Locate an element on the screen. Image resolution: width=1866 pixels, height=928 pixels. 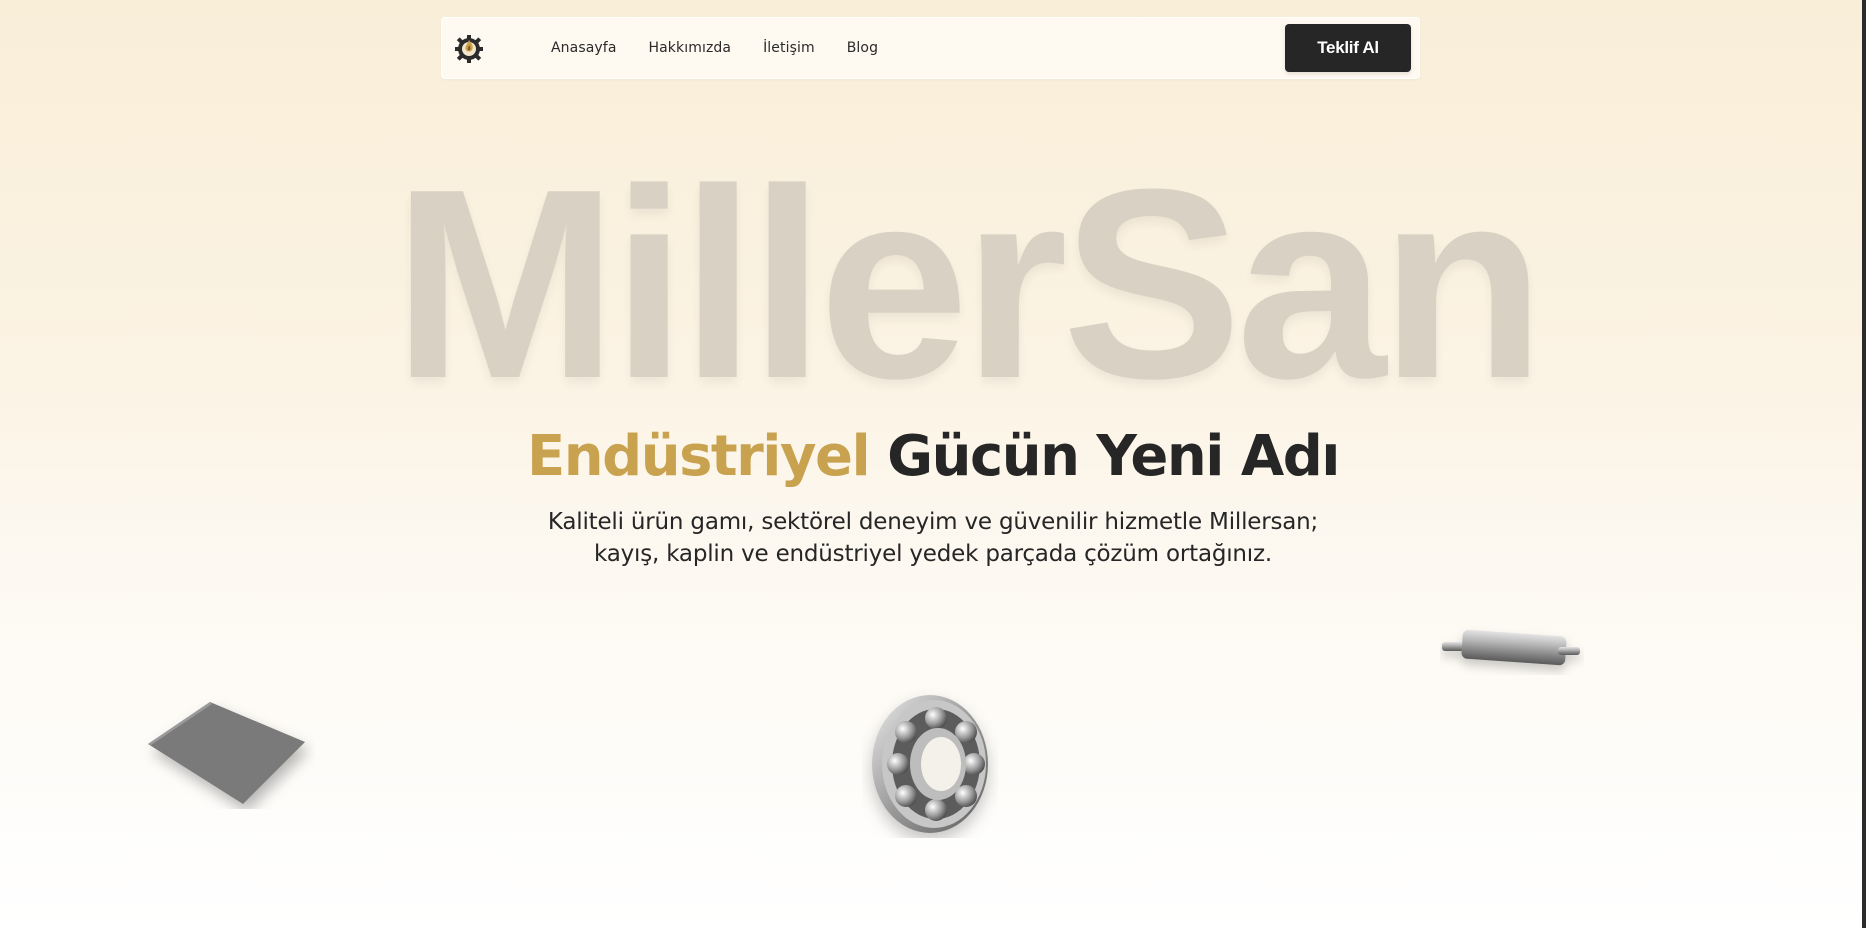
nav-link-blog: Blog is located at coordinates (862, 48).